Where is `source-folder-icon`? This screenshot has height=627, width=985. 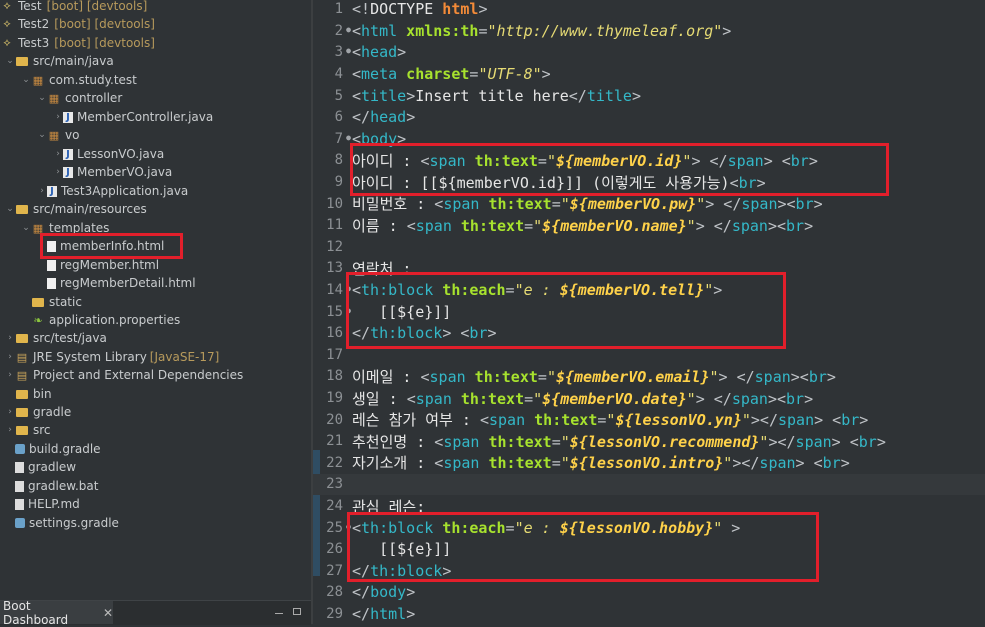
source-folder-icon is located at coordinates (22, 61).